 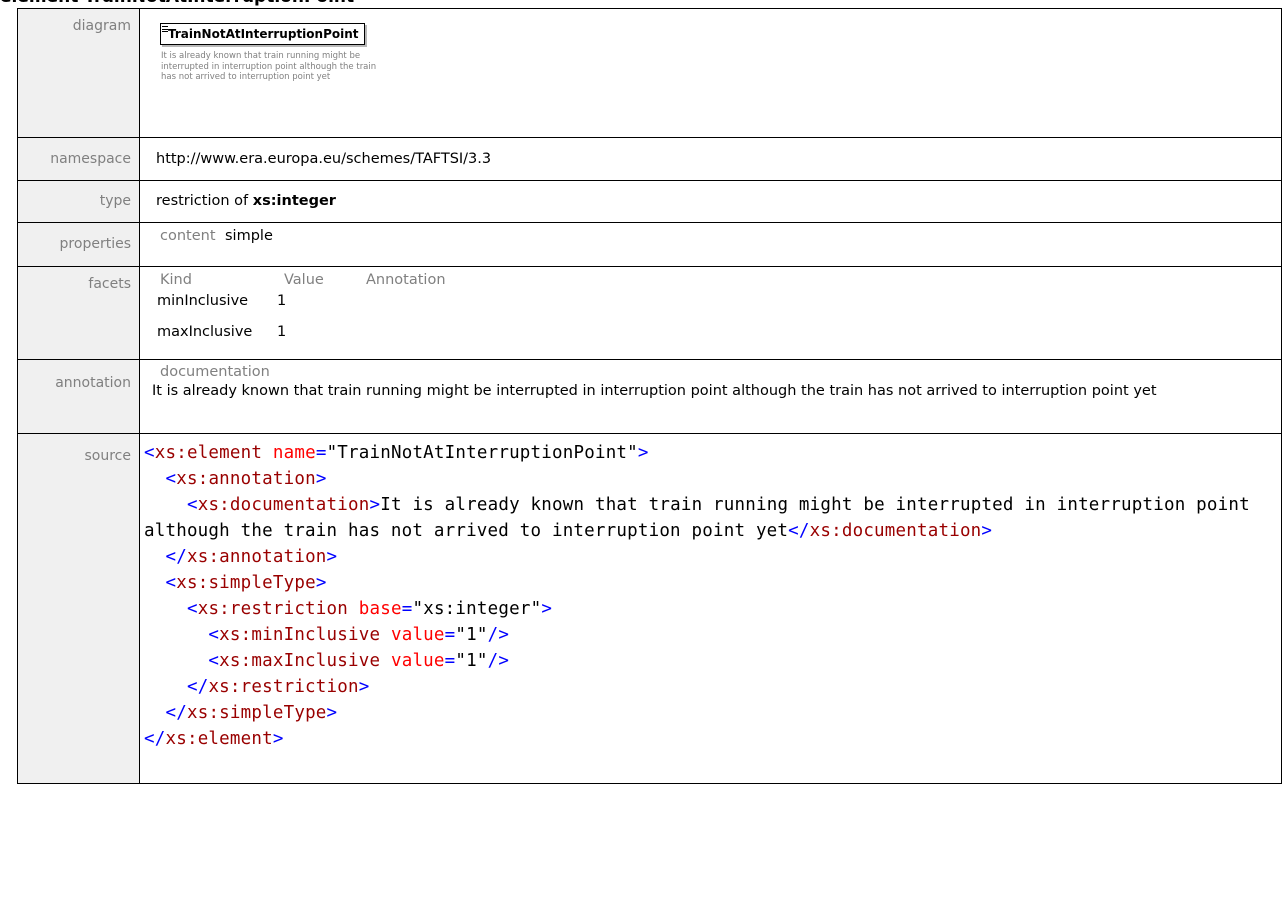 I want to click on facets-header-kind: Kind, so click(x=176, y=280).